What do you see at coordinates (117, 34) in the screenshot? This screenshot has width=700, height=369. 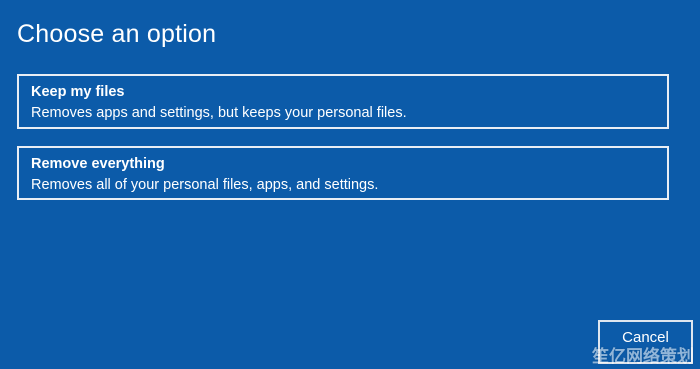 I see `dialog-title: Choose an option` at bounding box center [117, 34].